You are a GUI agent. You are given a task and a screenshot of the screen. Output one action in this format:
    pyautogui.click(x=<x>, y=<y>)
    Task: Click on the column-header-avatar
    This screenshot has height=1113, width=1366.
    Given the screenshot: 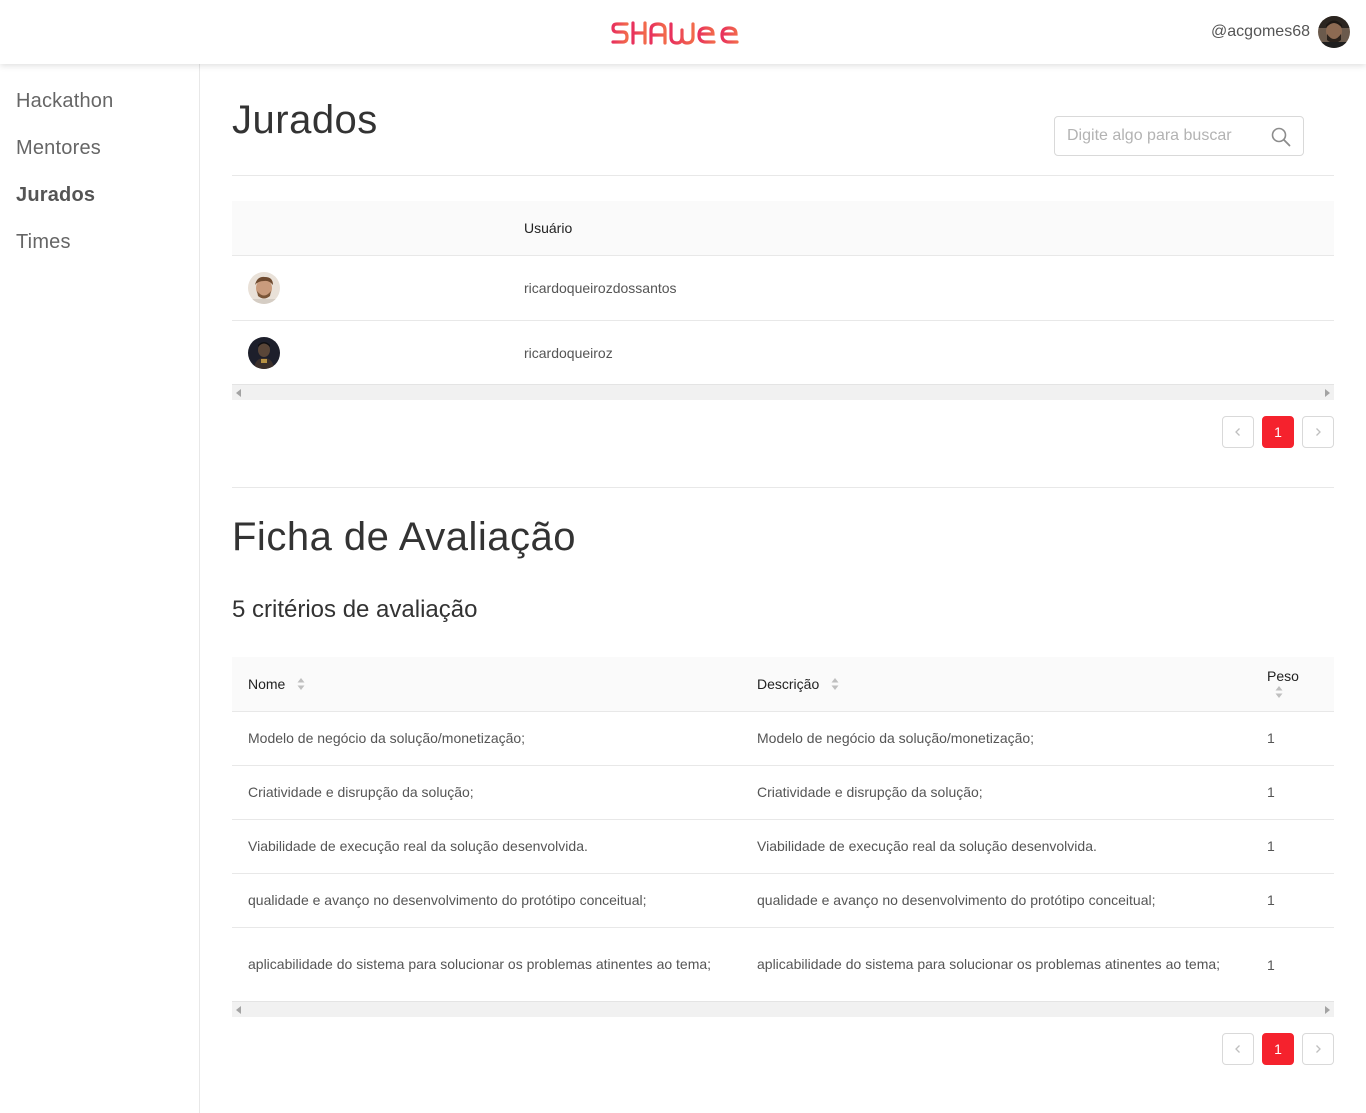 What is the action you would take?
    pyautogui.click(x=370, y=228)
    